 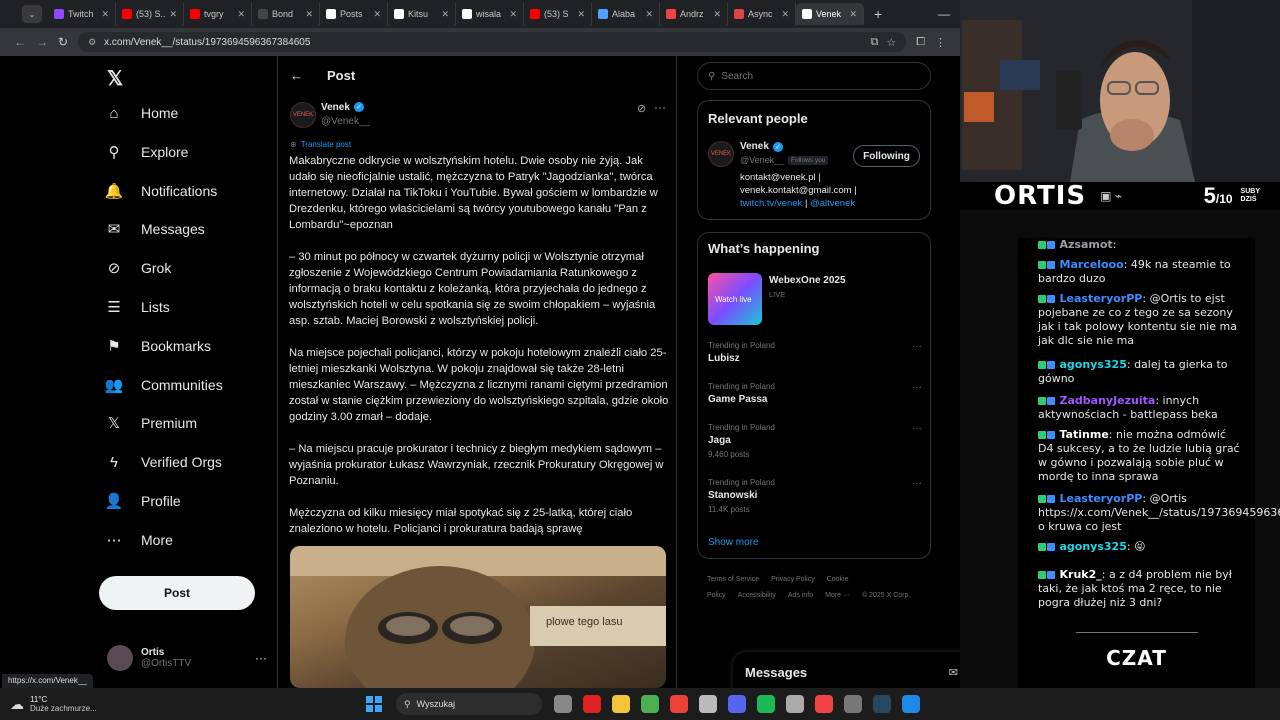 What do you see at coordinates (164, 385) in the screenshot?
I see `nav-item-communities: 👥 Communities` at bounding box center [164, 385].